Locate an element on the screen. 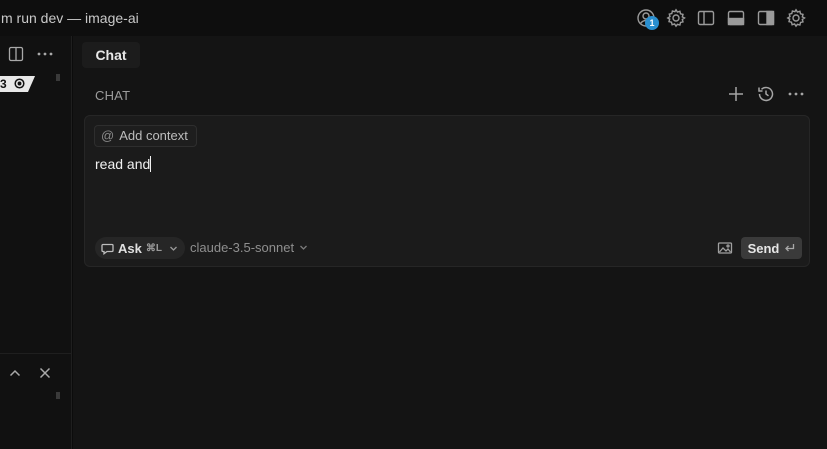 Image resolution: width=827 pixels, height=449 pixels. mode-selector: Ask ⌘L is located at coordinates (140, 248).